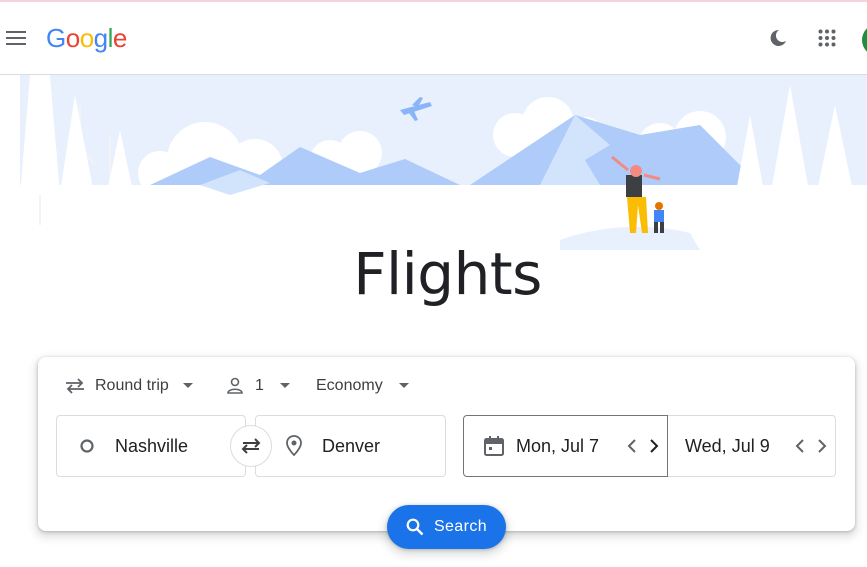  What do you see at coordinates (460, 526) in the screenshot?
I see `search-button-label: Search` at bounding box center [460, 526].